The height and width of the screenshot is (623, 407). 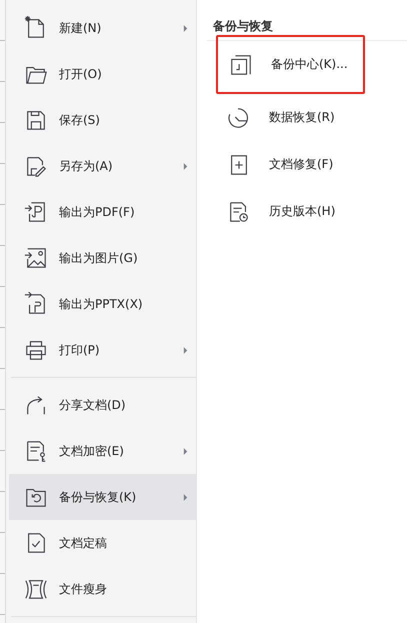 What do you see at coordinates (101, 120) in the screenshot?
I see `menu-item: 保存(S)` at bounding box center [101, 120].